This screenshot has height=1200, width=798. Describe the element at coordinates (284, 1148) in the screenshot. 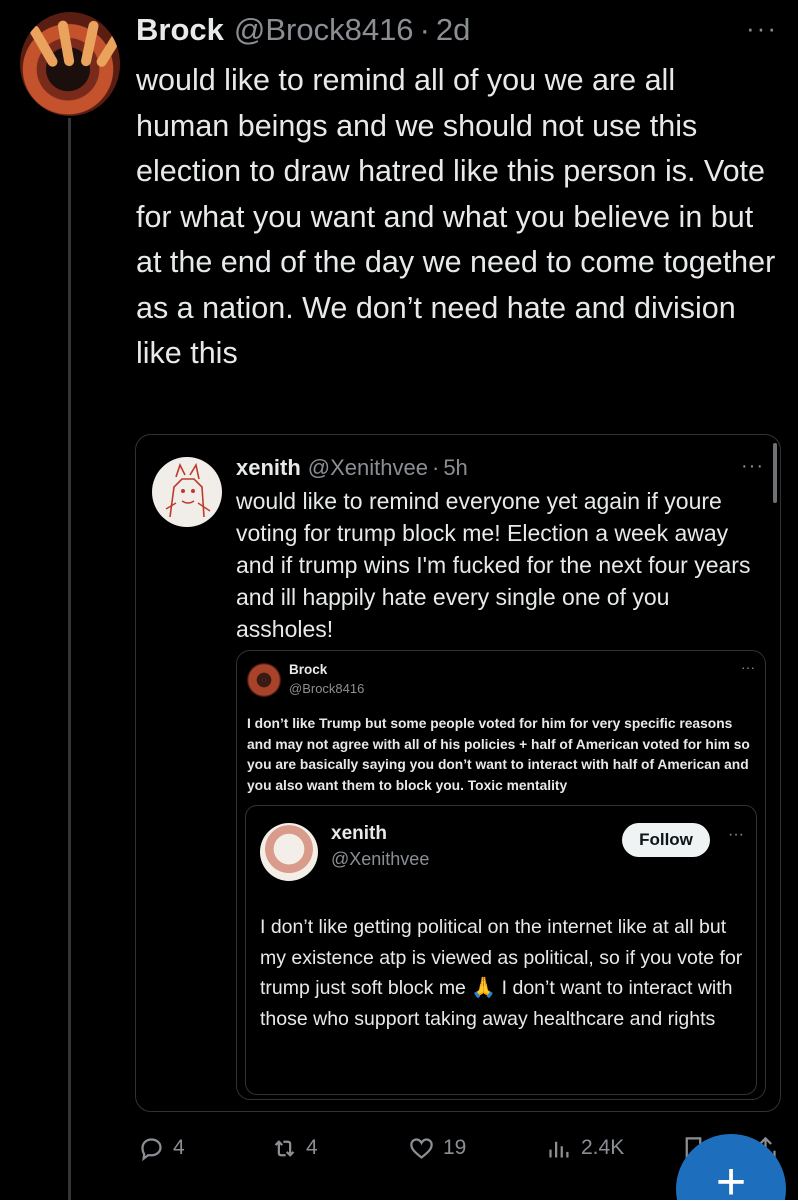

I see `repost-icon` at that location.